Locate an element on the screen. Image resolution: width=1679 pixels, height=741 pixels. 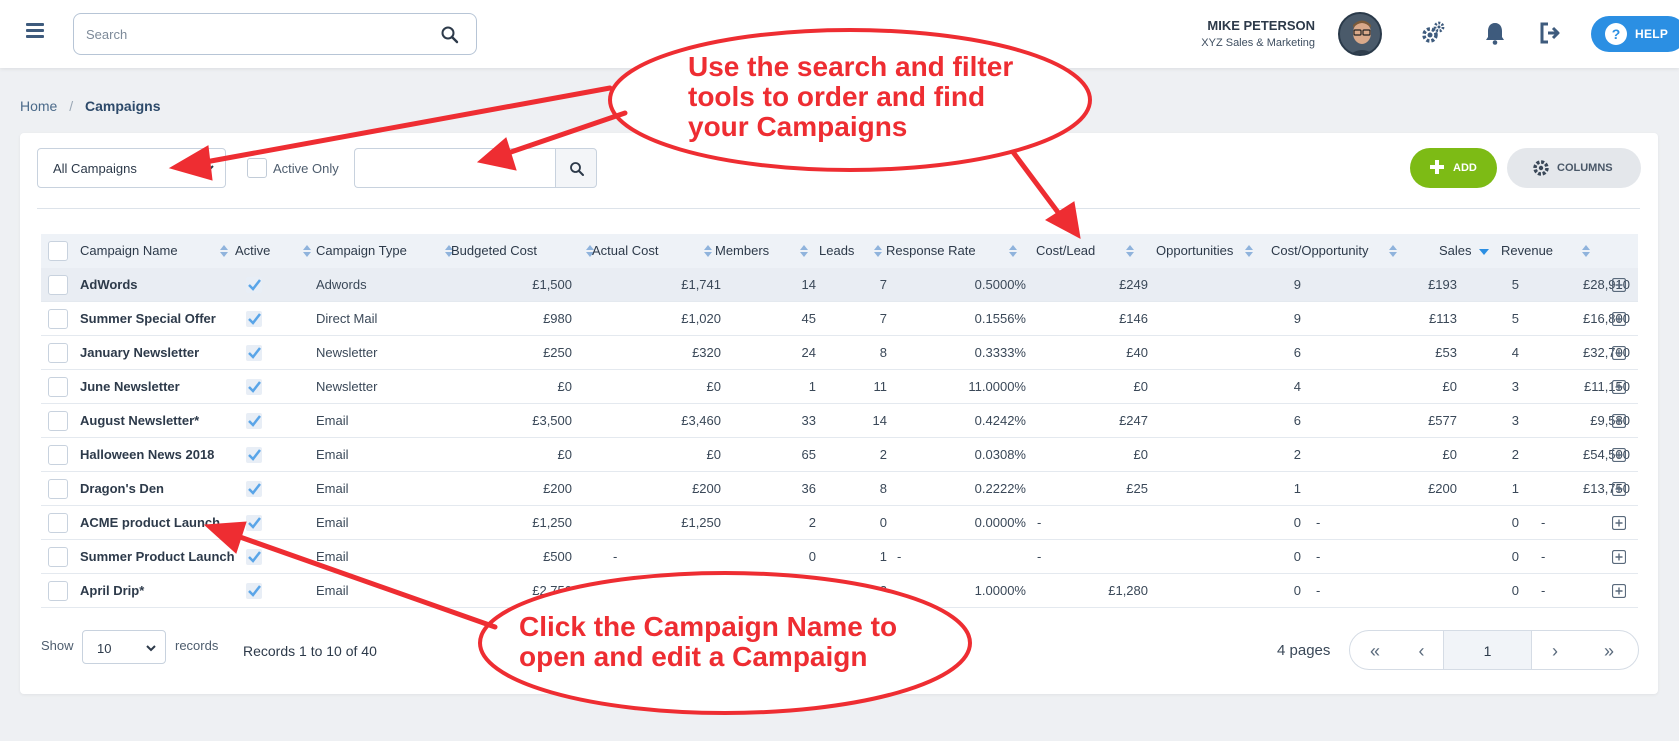
search-icon is located at coordinates (450, 35).